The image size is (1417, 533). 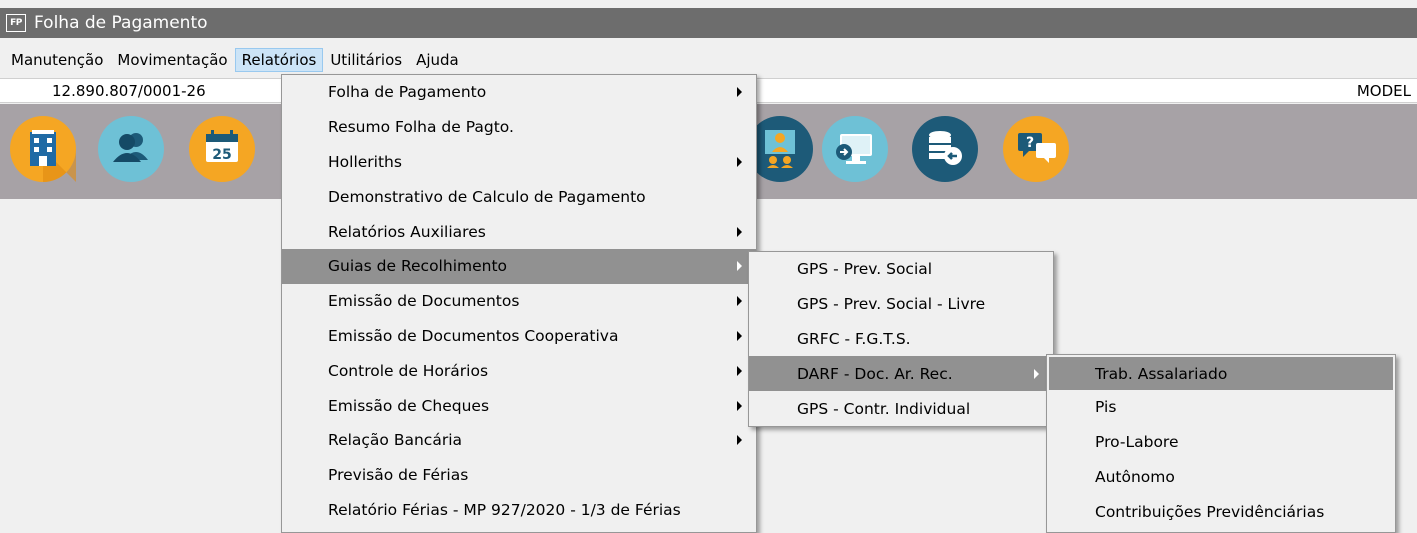 I want to click on monitor-button, so click(x=855, y=149).